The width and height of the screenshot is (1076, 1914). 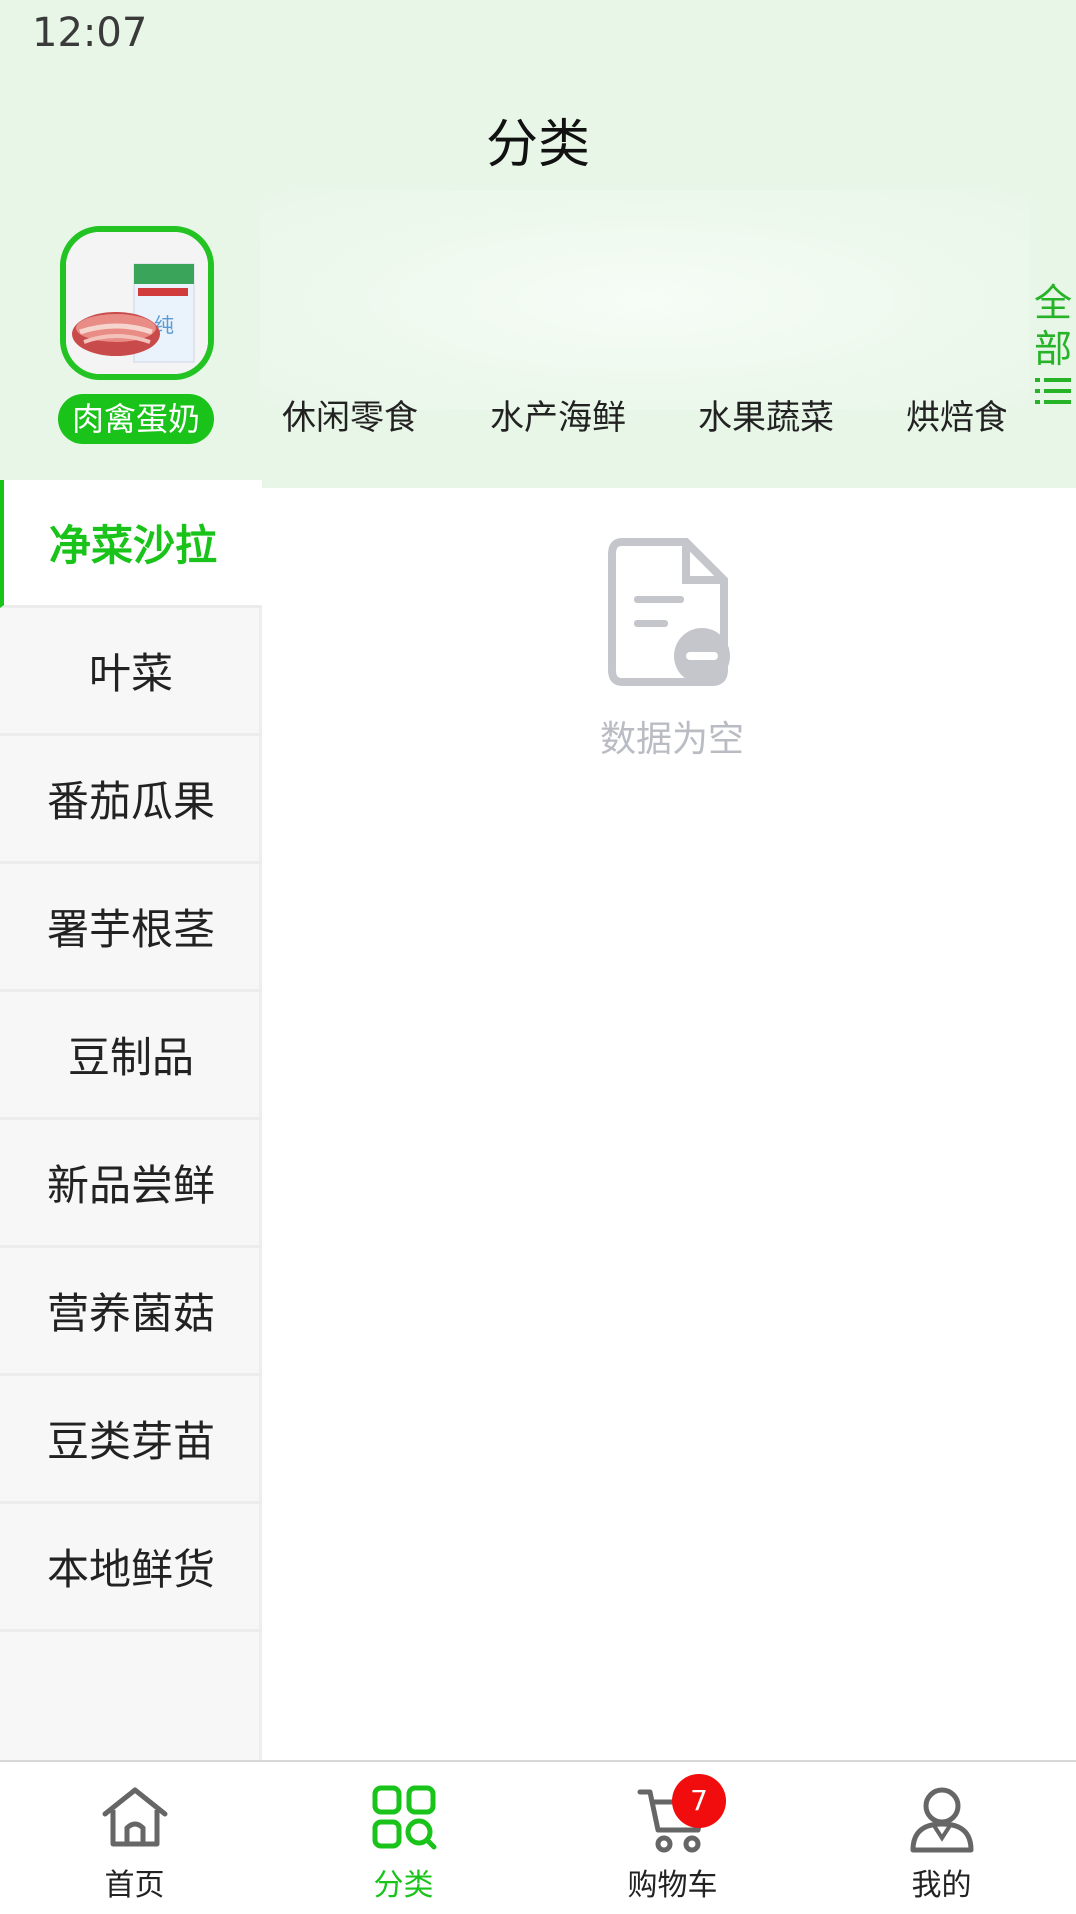 What do you see at coordinates (537, 145) in the screenshot?
I see `page-title: 分类` at bounding box center [537, 145].